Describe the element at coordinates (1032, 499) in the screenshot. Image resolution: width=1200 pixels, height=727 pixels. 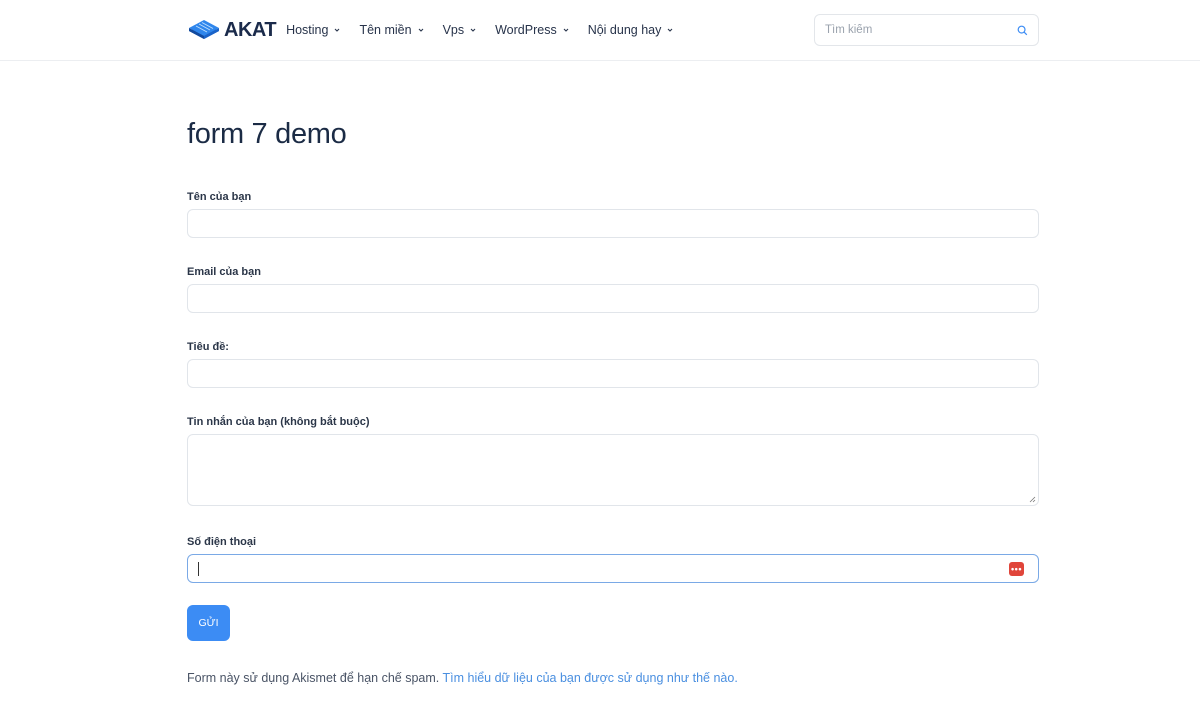
I see `resize-handle-icon` at that location.